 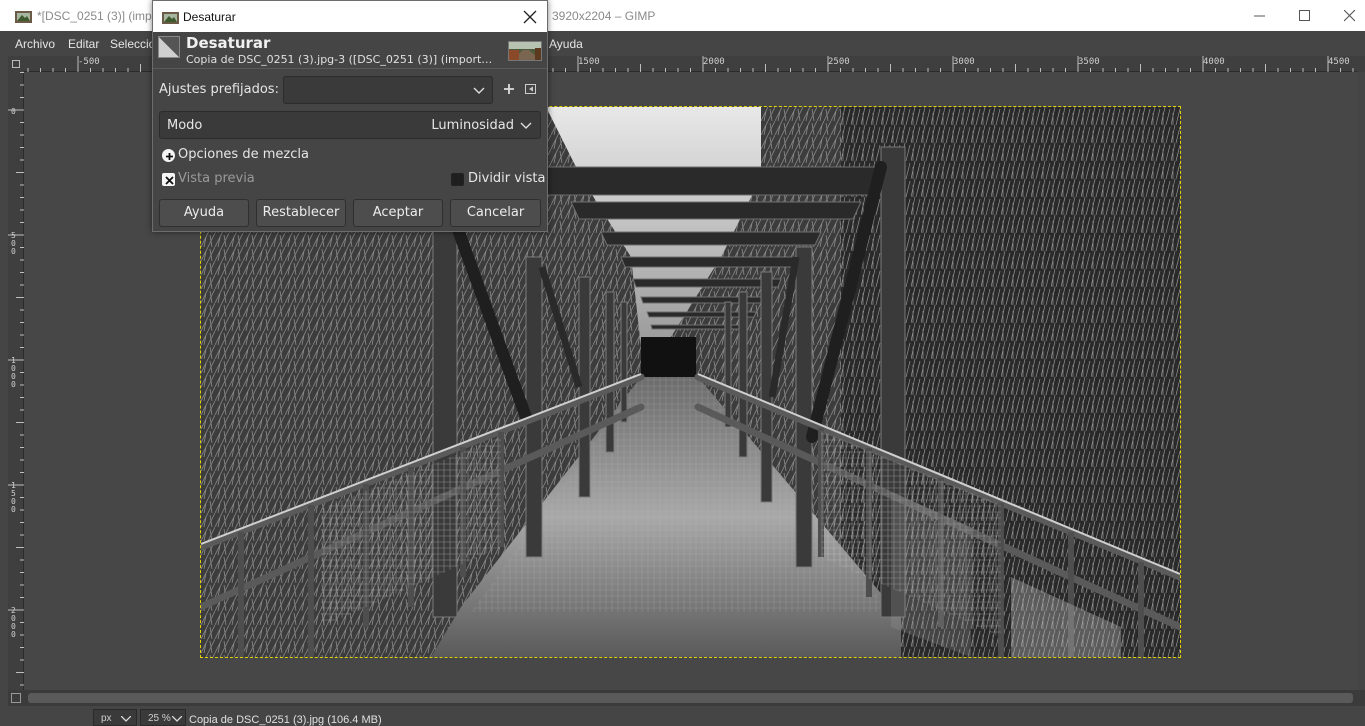 What do you see at coordinates (457, 179) in the screenshot?
I see `split-view-checkbox` at bounding box center [457, 179].